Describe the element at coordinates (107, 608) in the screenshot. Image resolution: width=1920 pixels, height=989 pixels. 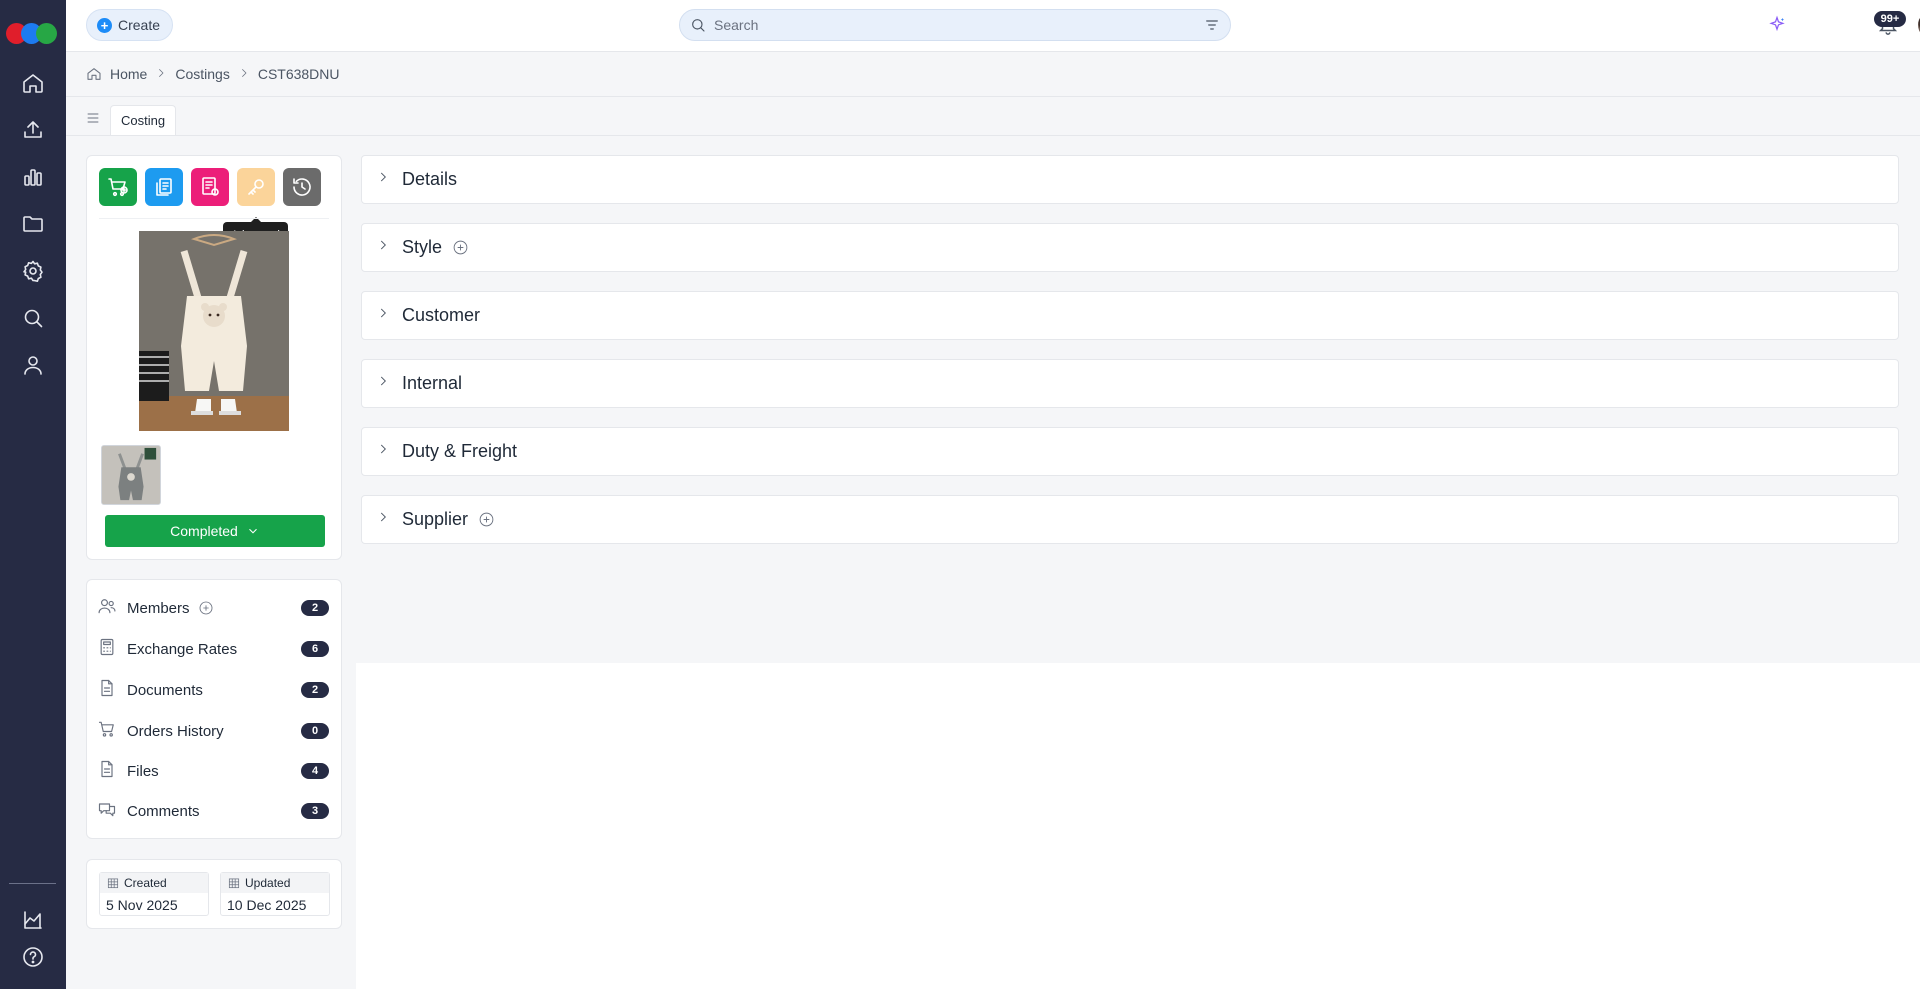
I see `members-icon` at that location.